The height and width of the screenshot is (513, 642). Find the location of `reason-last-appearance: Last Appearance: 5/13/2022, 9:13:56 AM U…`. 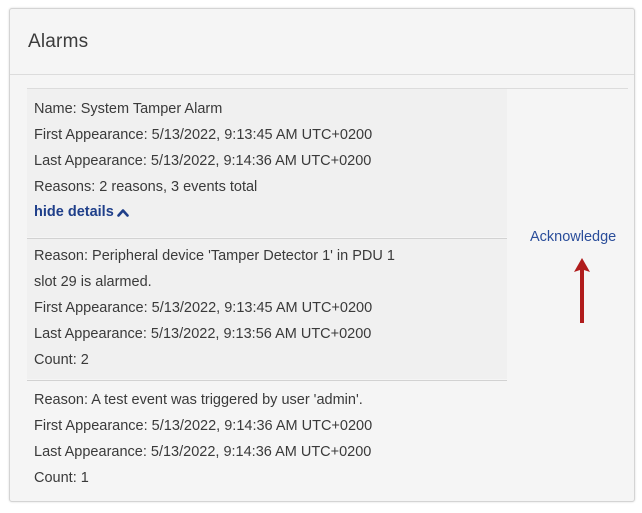

reason-last-appearance: Last Appearance: 5/13/2022, 9:13:56 AM U… is located at coordinates (203, 334).